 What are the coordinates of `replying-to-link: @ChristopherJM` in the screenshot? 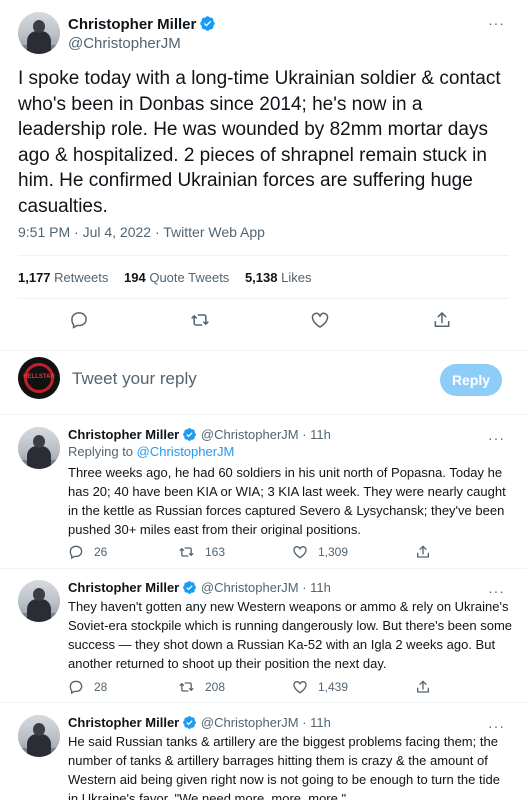 It's located at (186, 451).